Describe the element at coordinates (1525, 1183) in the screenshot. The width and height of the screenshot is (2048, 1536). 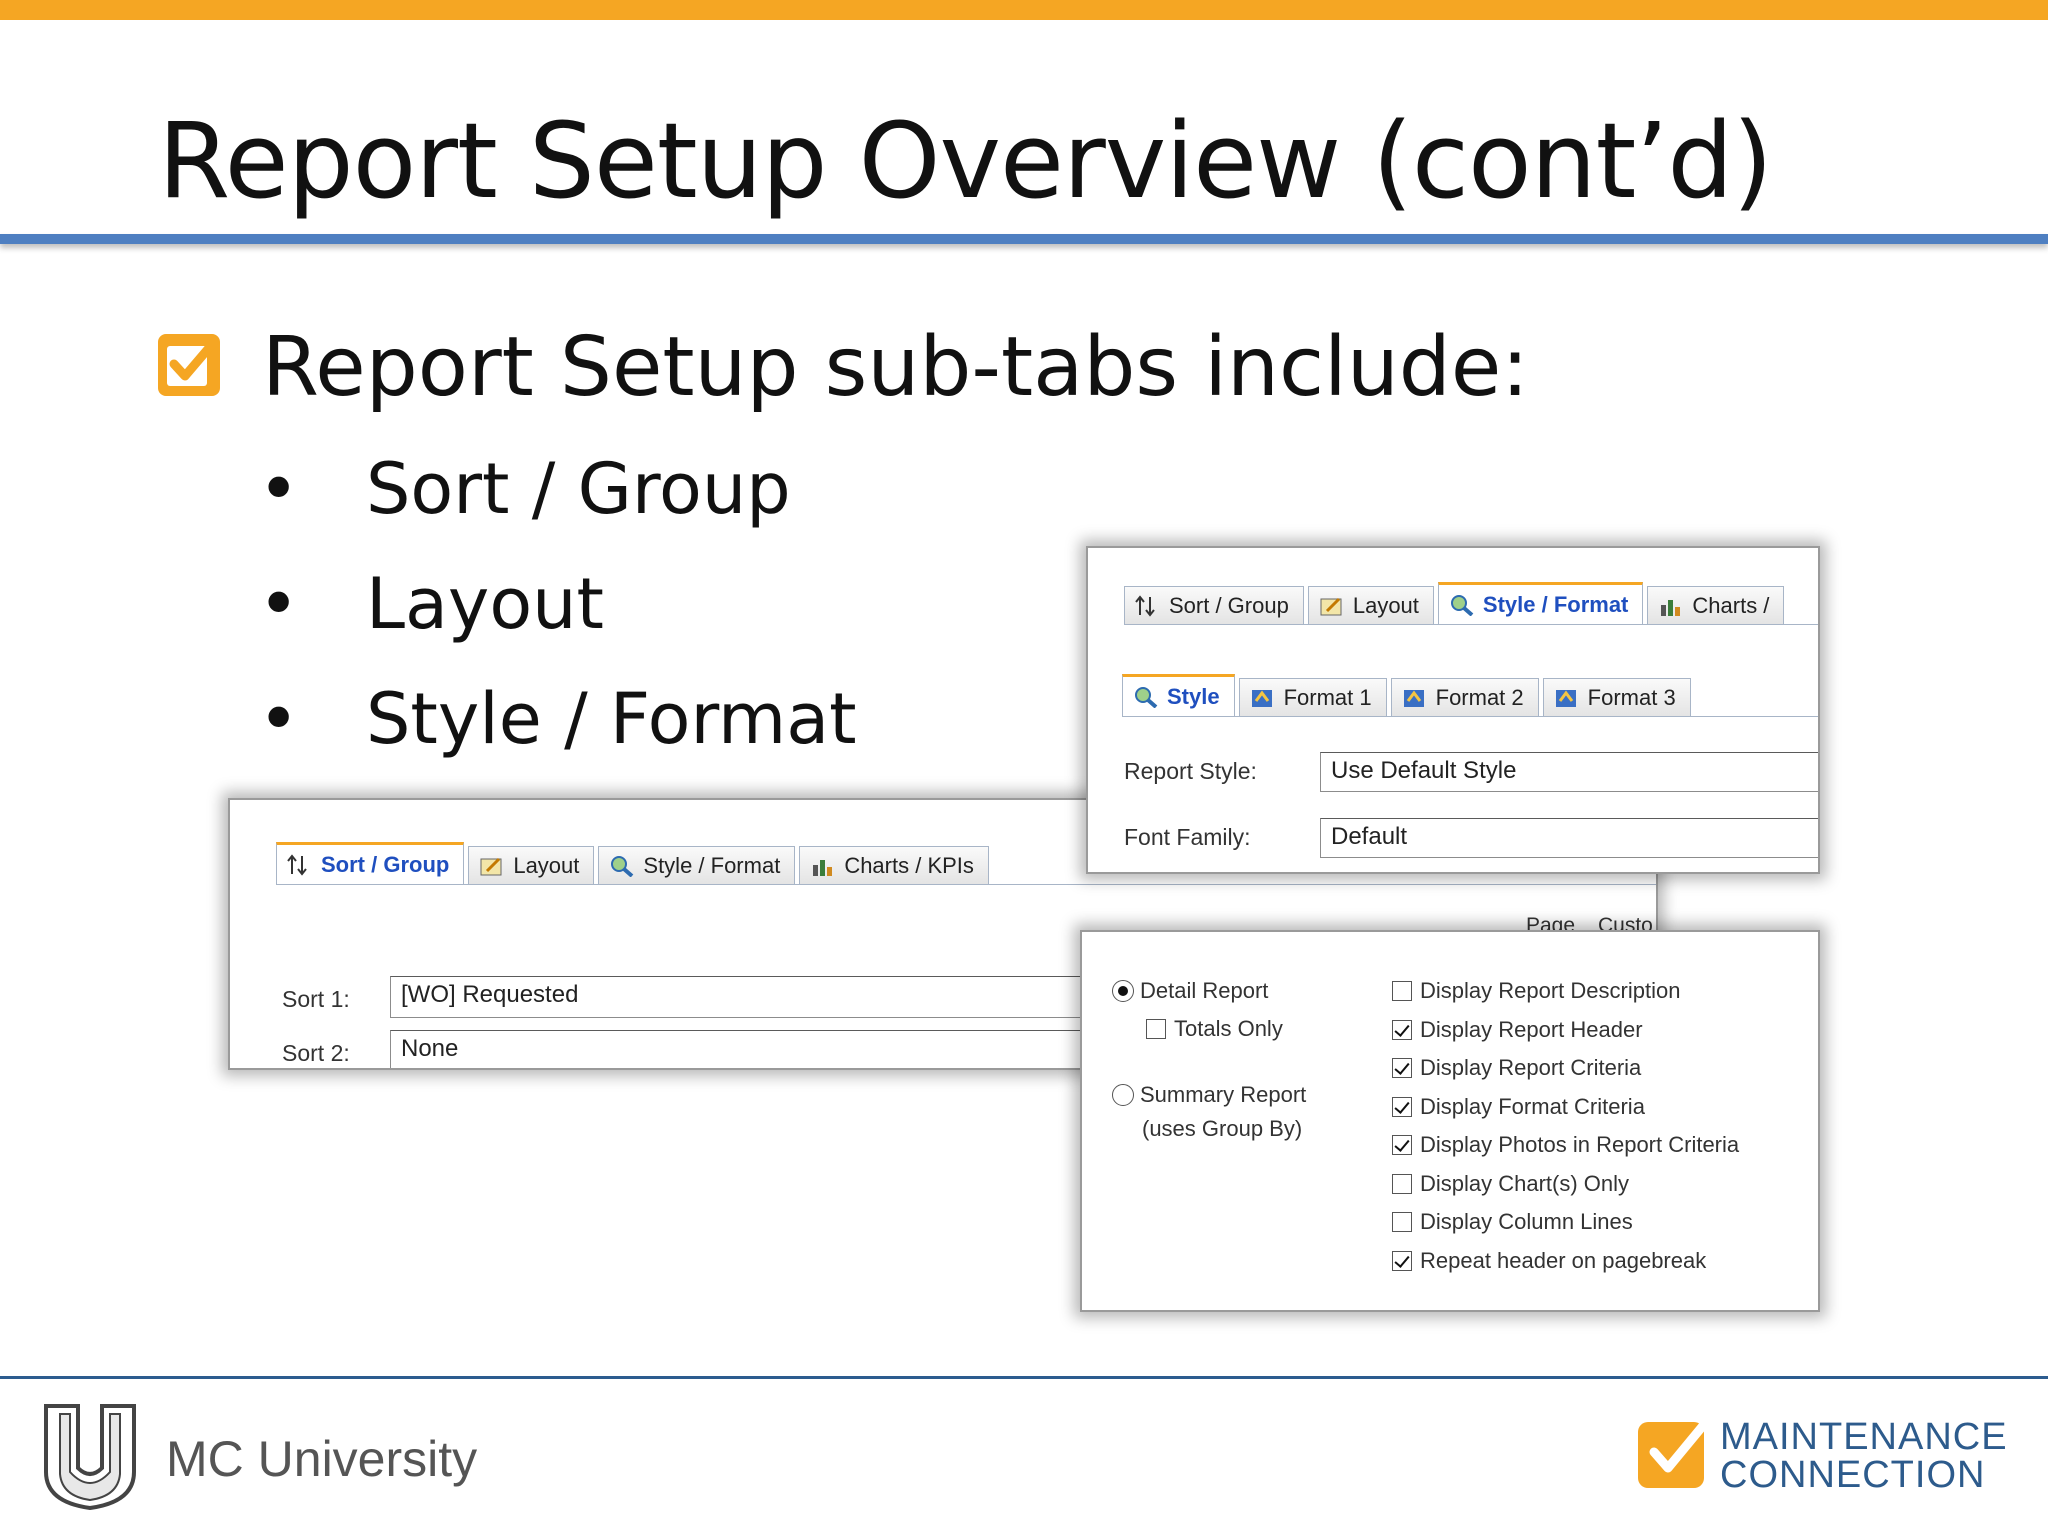
I see `checkbox-label: Display Chart(s) Only` at that location.